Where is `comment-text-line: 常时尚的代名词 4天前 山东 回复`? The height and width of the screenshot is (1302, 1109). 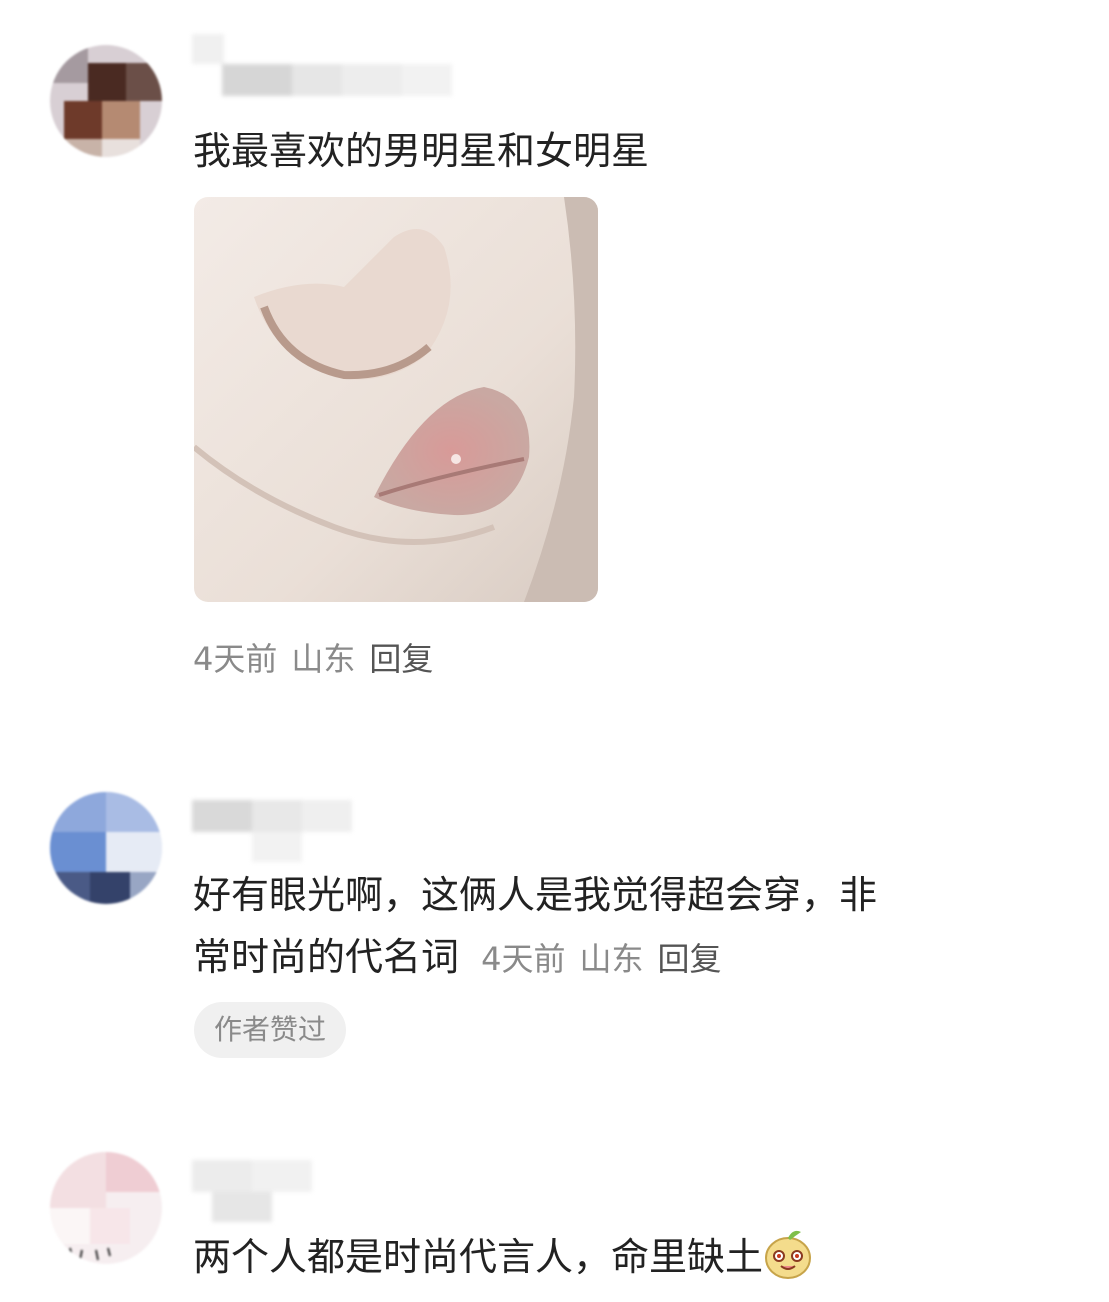
comment-text-line: 常时尚的代名词 4天前 山东 回复 is located at coordinates (535, 958).